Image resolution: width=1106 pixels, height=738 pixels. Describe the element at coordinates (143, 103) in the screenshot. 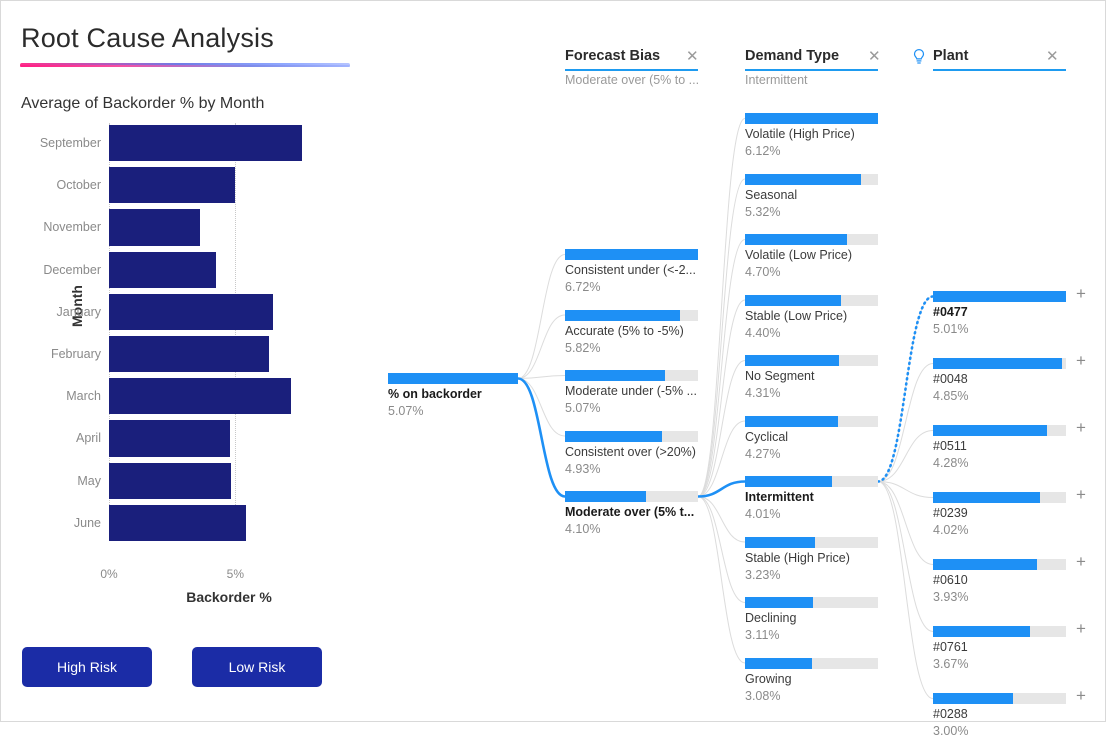

I see `chart-title: Average of Backorder % by Month` at that location.